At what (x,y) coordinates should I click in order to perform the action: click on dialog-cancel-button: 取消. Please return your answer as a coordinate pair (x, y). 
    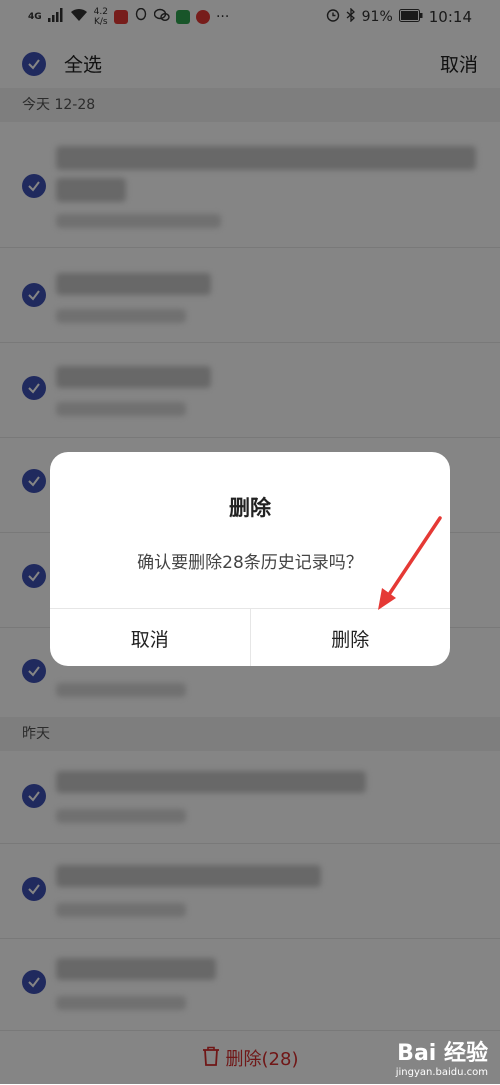
    Looking at the image, I should click on (150, 637).